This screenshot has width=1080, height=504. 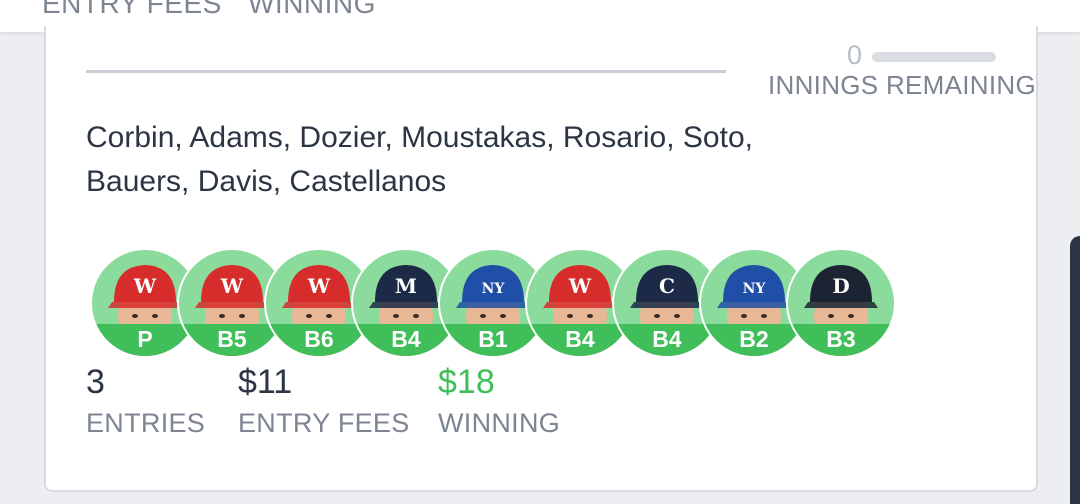 I want to click on team-logo: M, so click(x=406, y=286).